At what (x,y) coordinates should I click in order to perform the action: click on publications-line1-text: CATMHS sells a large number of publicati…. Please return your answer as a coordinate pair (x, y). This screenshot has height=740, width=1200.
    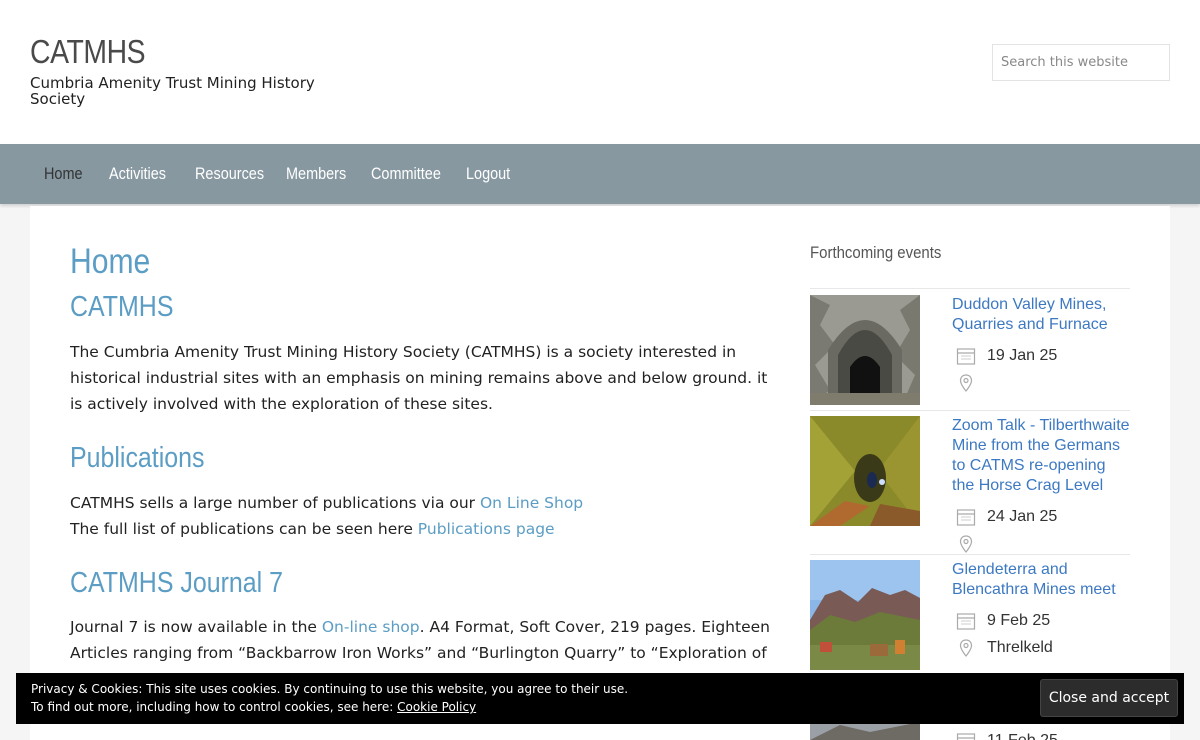
    Looking at the image, I should click on (275, 503).